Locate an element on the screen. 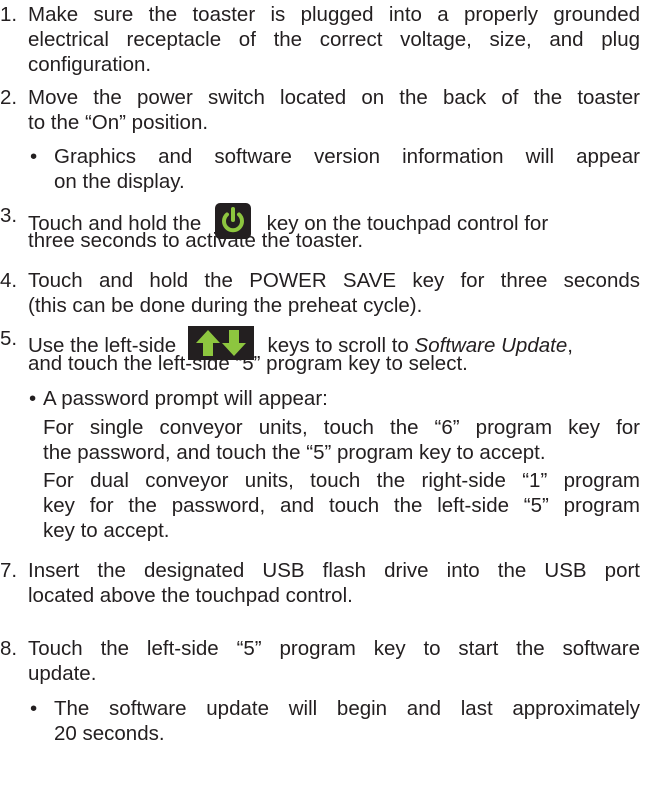 The height and width of the screenshot is (809, 656). step-7-line-2: located above the touchpad control. is located at coordinates (190, 595).